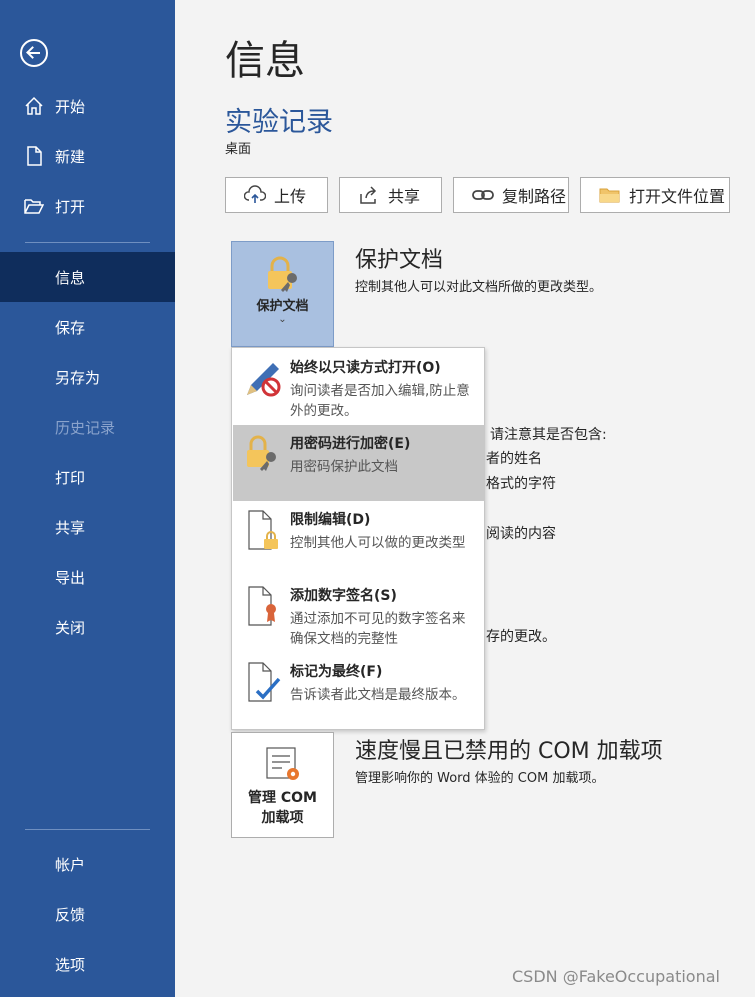 Image resolution: width=755 pixels, height=997 pixels. Describe the element at coordinates (282, 818) in the screenshot. I see `manage-com-label-line2: 加载项` at that location.